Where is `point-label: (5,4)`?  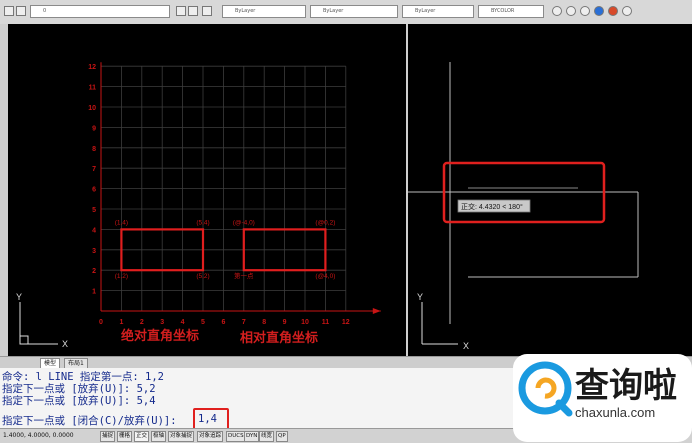
point-label: (5,4) is located at coordinates (202, 222).